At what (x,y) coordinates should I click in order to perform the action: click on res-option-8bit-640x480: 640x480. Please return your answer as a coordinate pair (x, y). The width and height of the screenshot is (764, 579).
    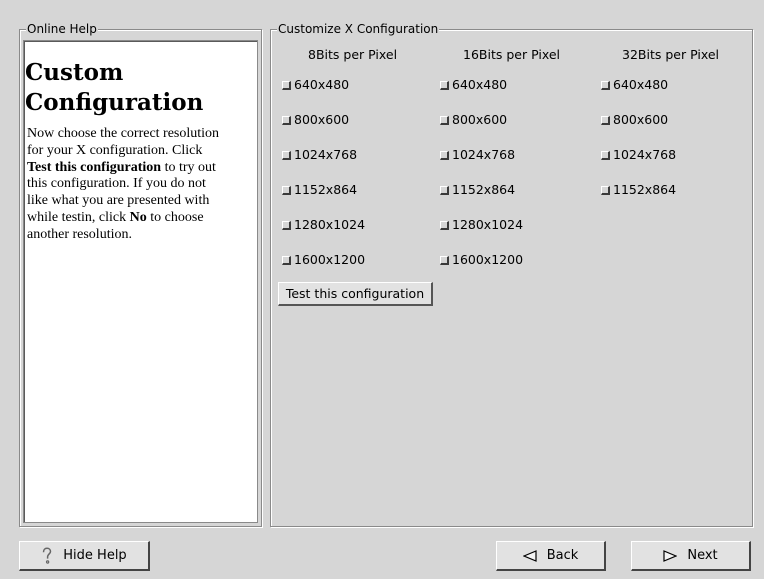
    Looking at the image, I should click on (315, 84).